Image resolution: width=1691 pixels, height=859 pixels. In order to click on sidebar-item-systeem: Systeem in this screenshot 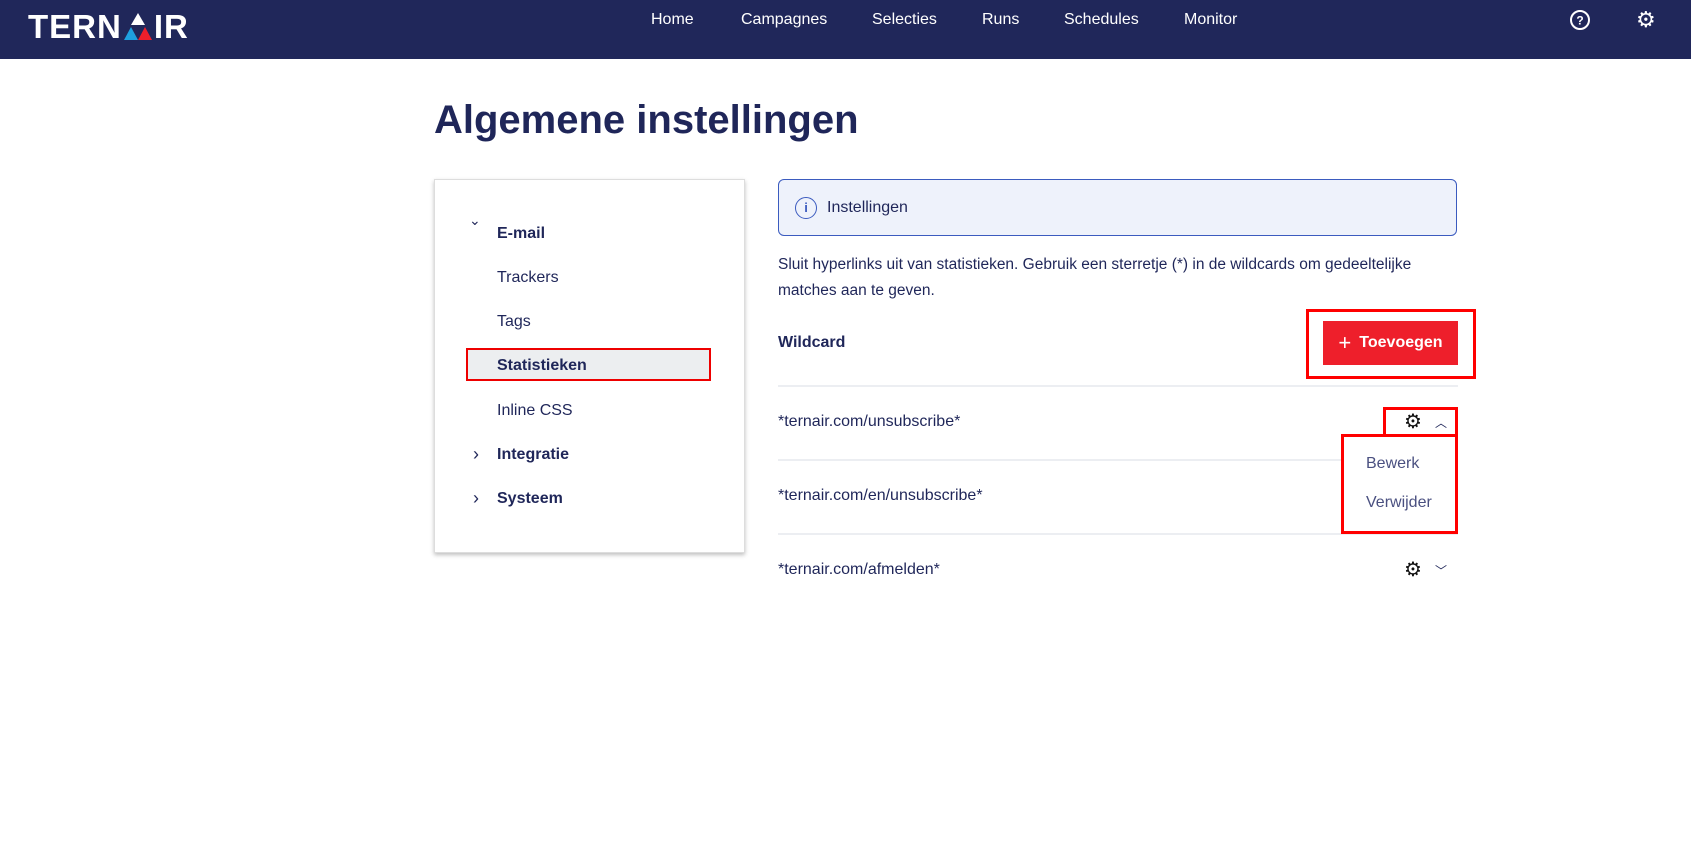, I will do `click(530, 499)`.